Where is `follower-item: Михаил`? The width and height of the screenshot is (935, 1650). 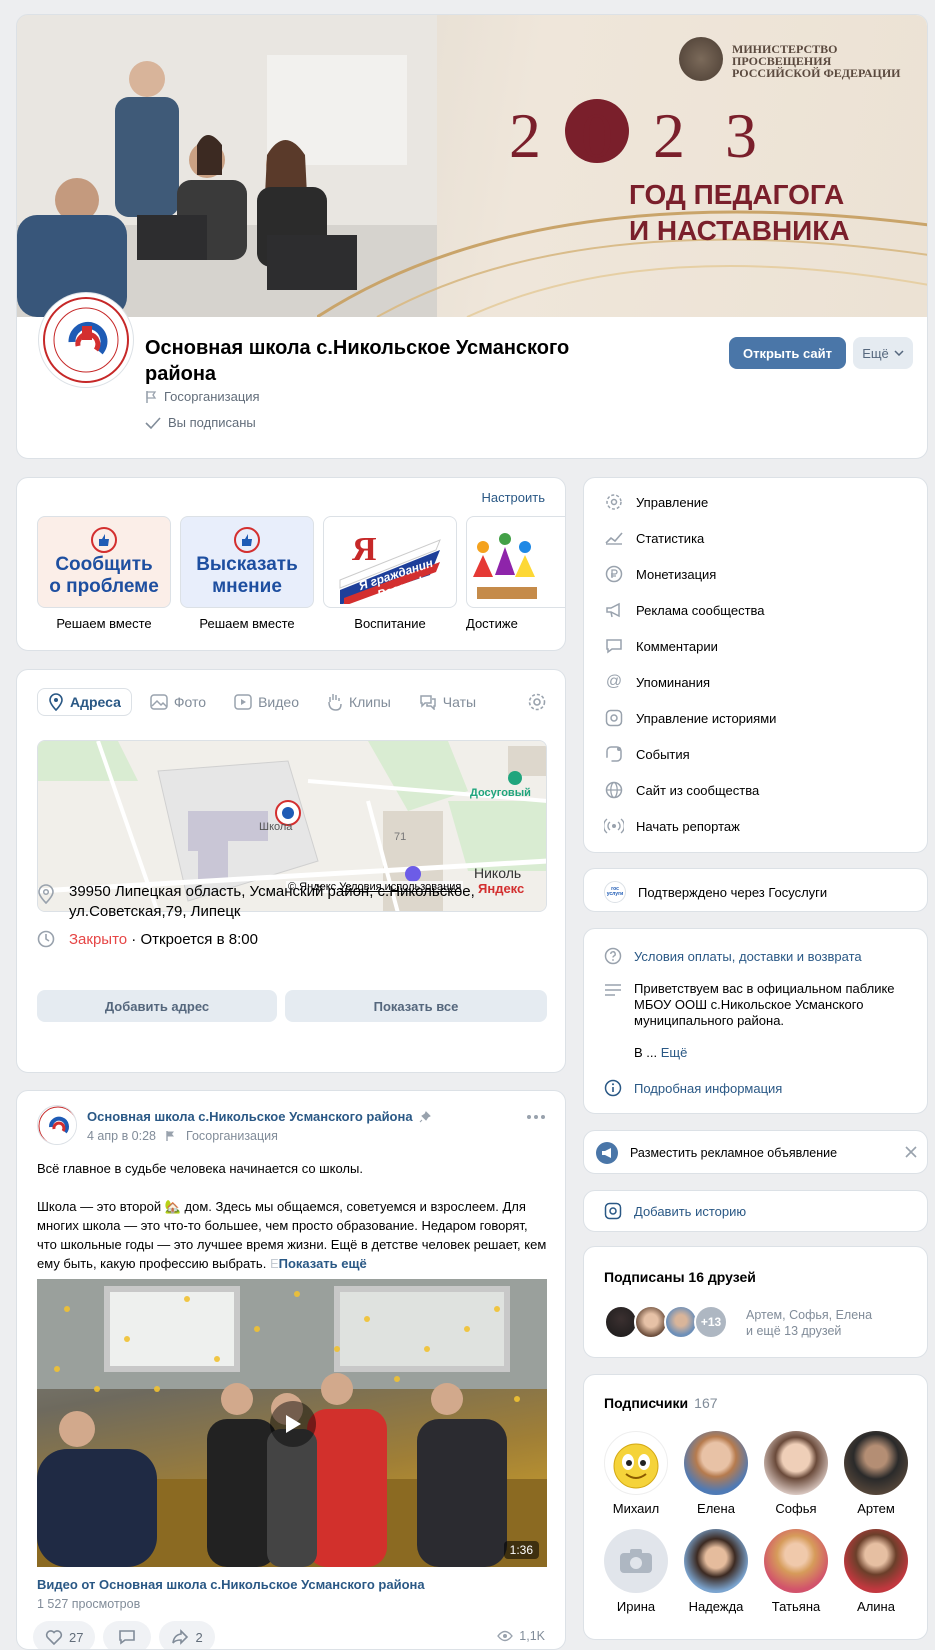
follower-item: Михаил is located at coordinates (636, 1473).